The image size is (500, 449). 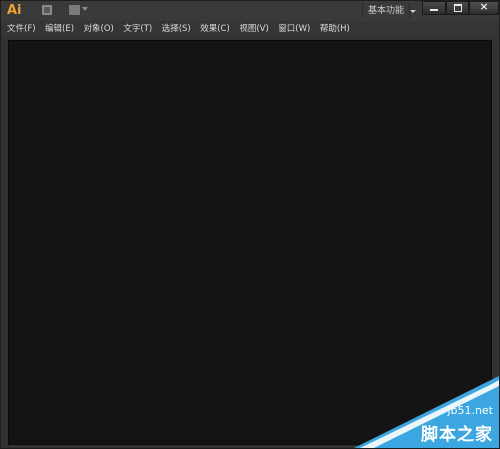 I want to click on chevron-down-icon, so click(x=85, y=9).